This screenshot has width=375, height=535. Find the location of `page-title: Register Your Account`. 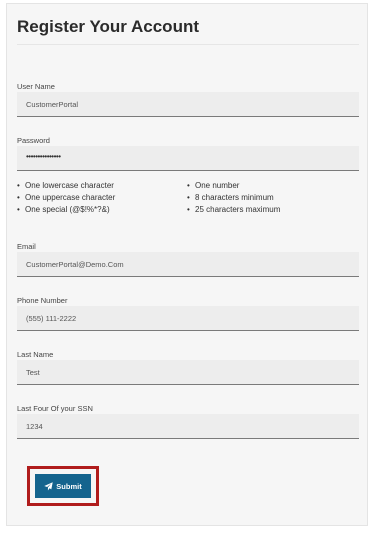

page-title: Register Your Account is located at coordinates (108, 26).